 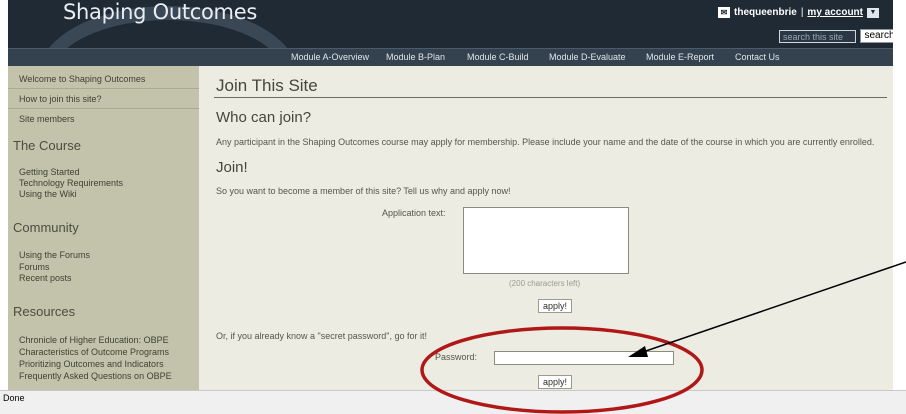 What do you see at coordinates (45, 278) in the screenshot?
I see `sidebar-item-recent-posts: Recent posts` at bounding box center [45, 278].